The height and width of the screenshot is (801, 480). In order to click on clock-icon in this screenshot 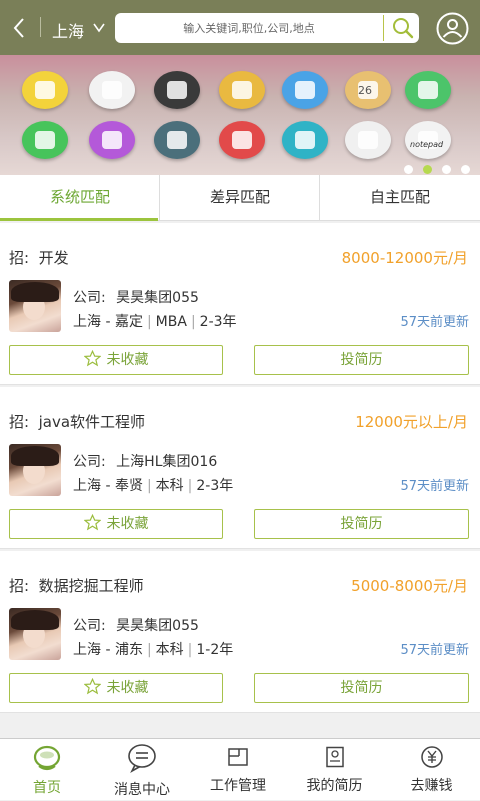, I will do `click(177, 90)`.